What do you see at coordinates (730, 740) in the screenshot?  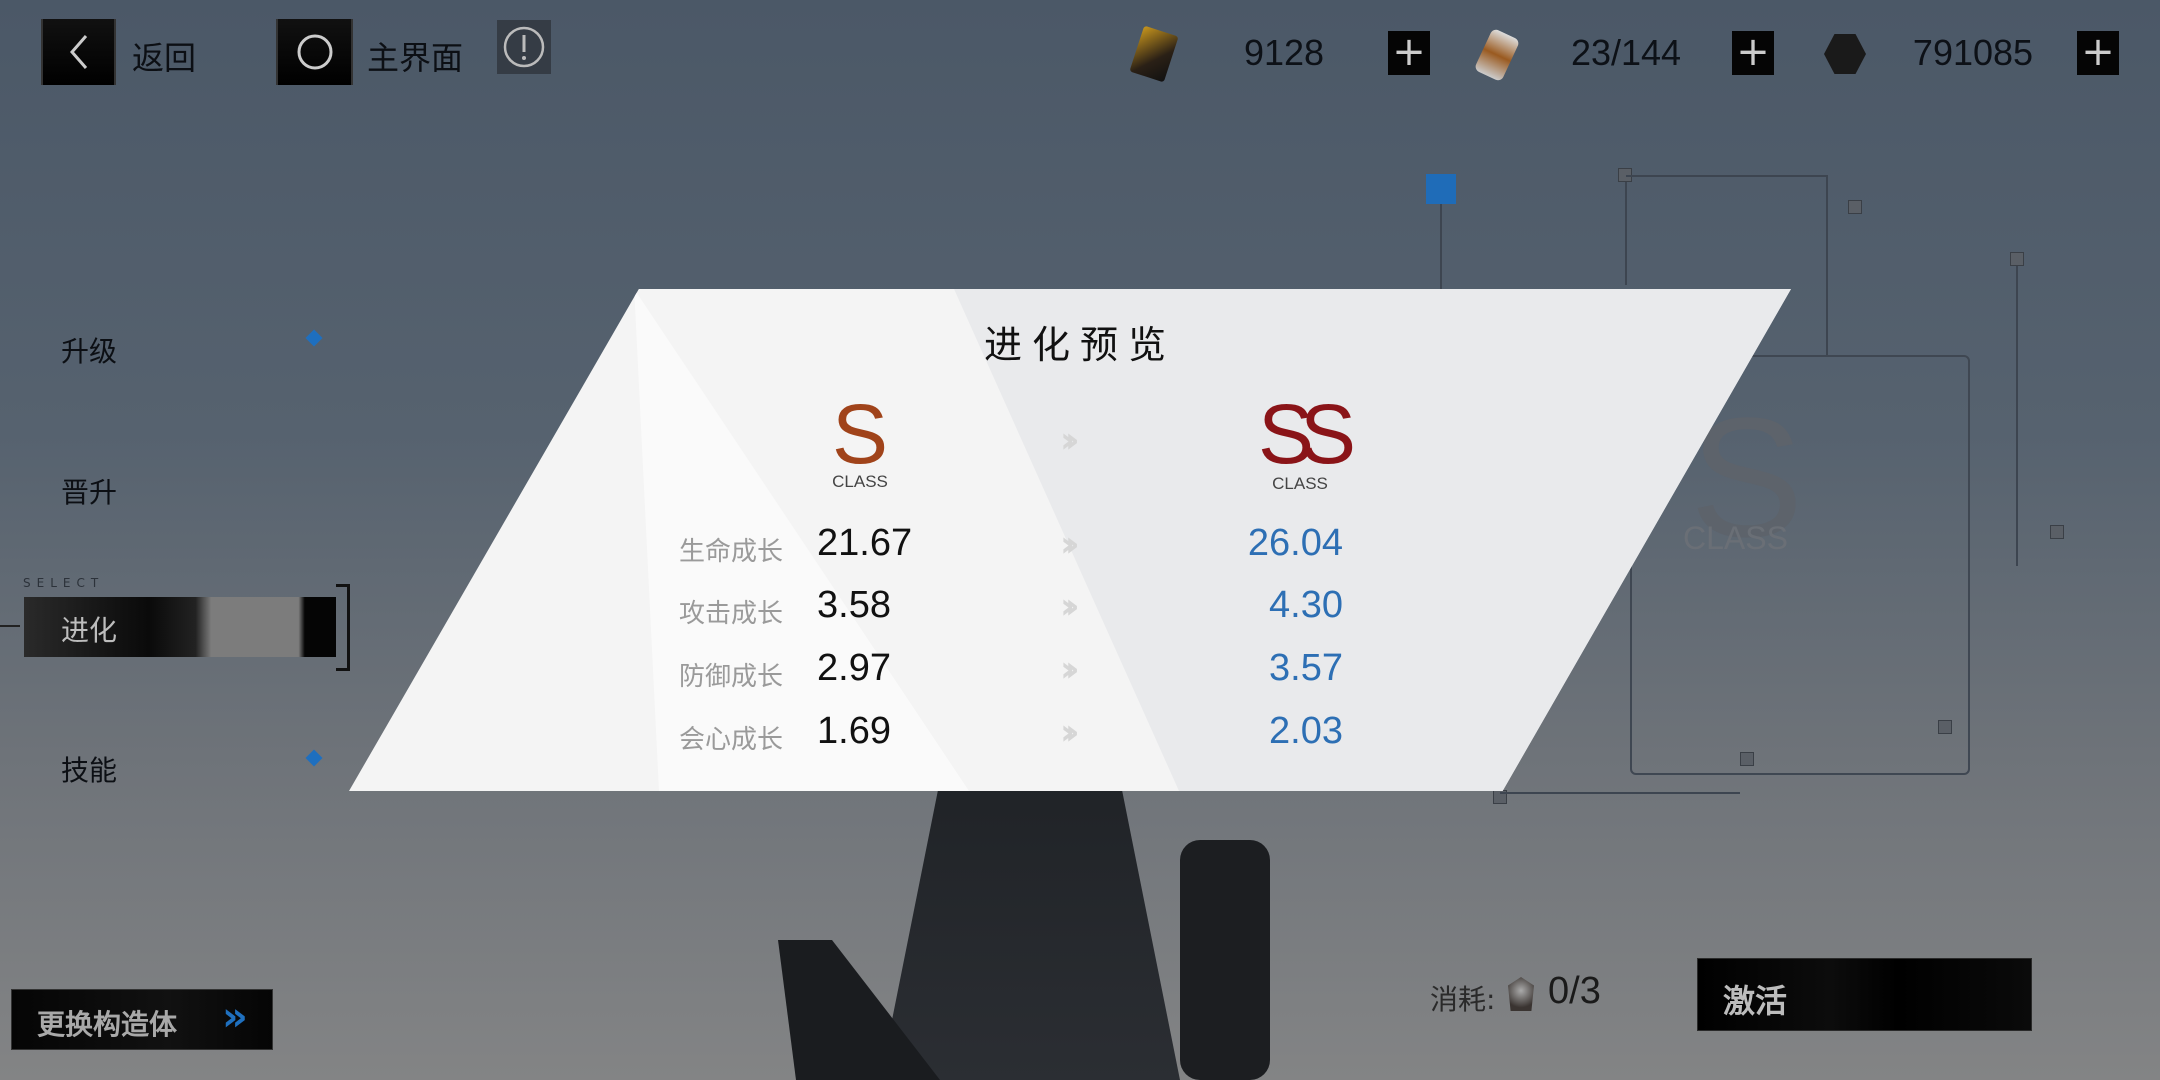 I see `stat-label: 会心成长` at bounding box center [730, 740].